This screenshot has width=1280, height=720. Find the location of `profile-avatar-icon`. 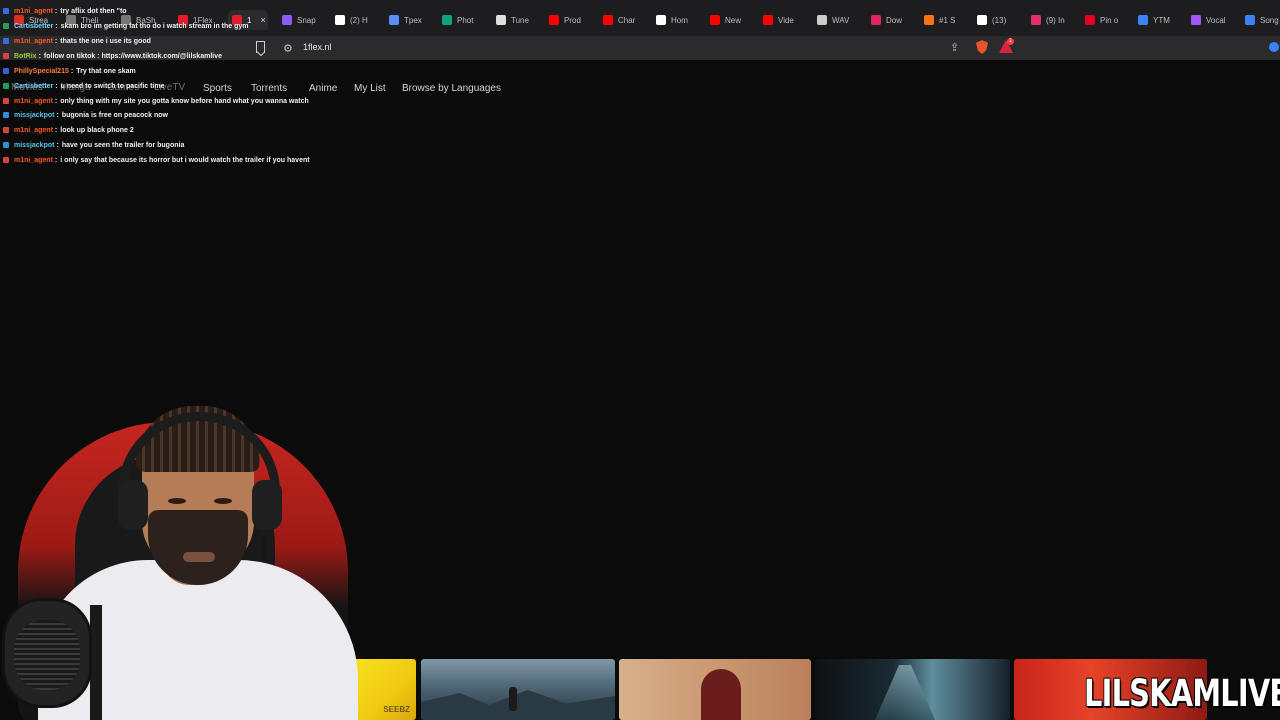

profile-avatar-icon is located at coordinates (1274, 47).